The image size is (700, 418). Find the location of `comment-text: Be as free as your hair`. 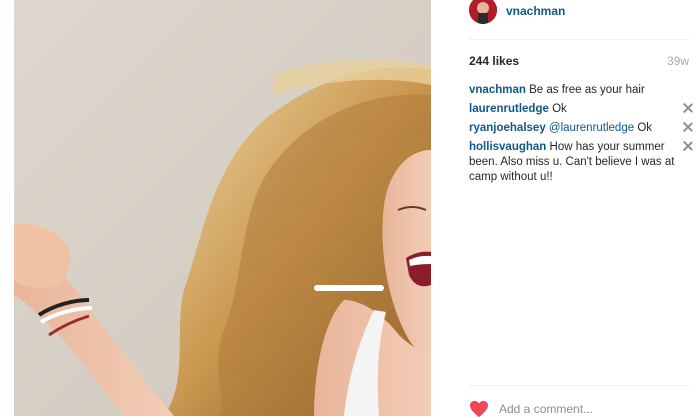

comment-text: Be as free as your hair is located at coordinates (587, 90).